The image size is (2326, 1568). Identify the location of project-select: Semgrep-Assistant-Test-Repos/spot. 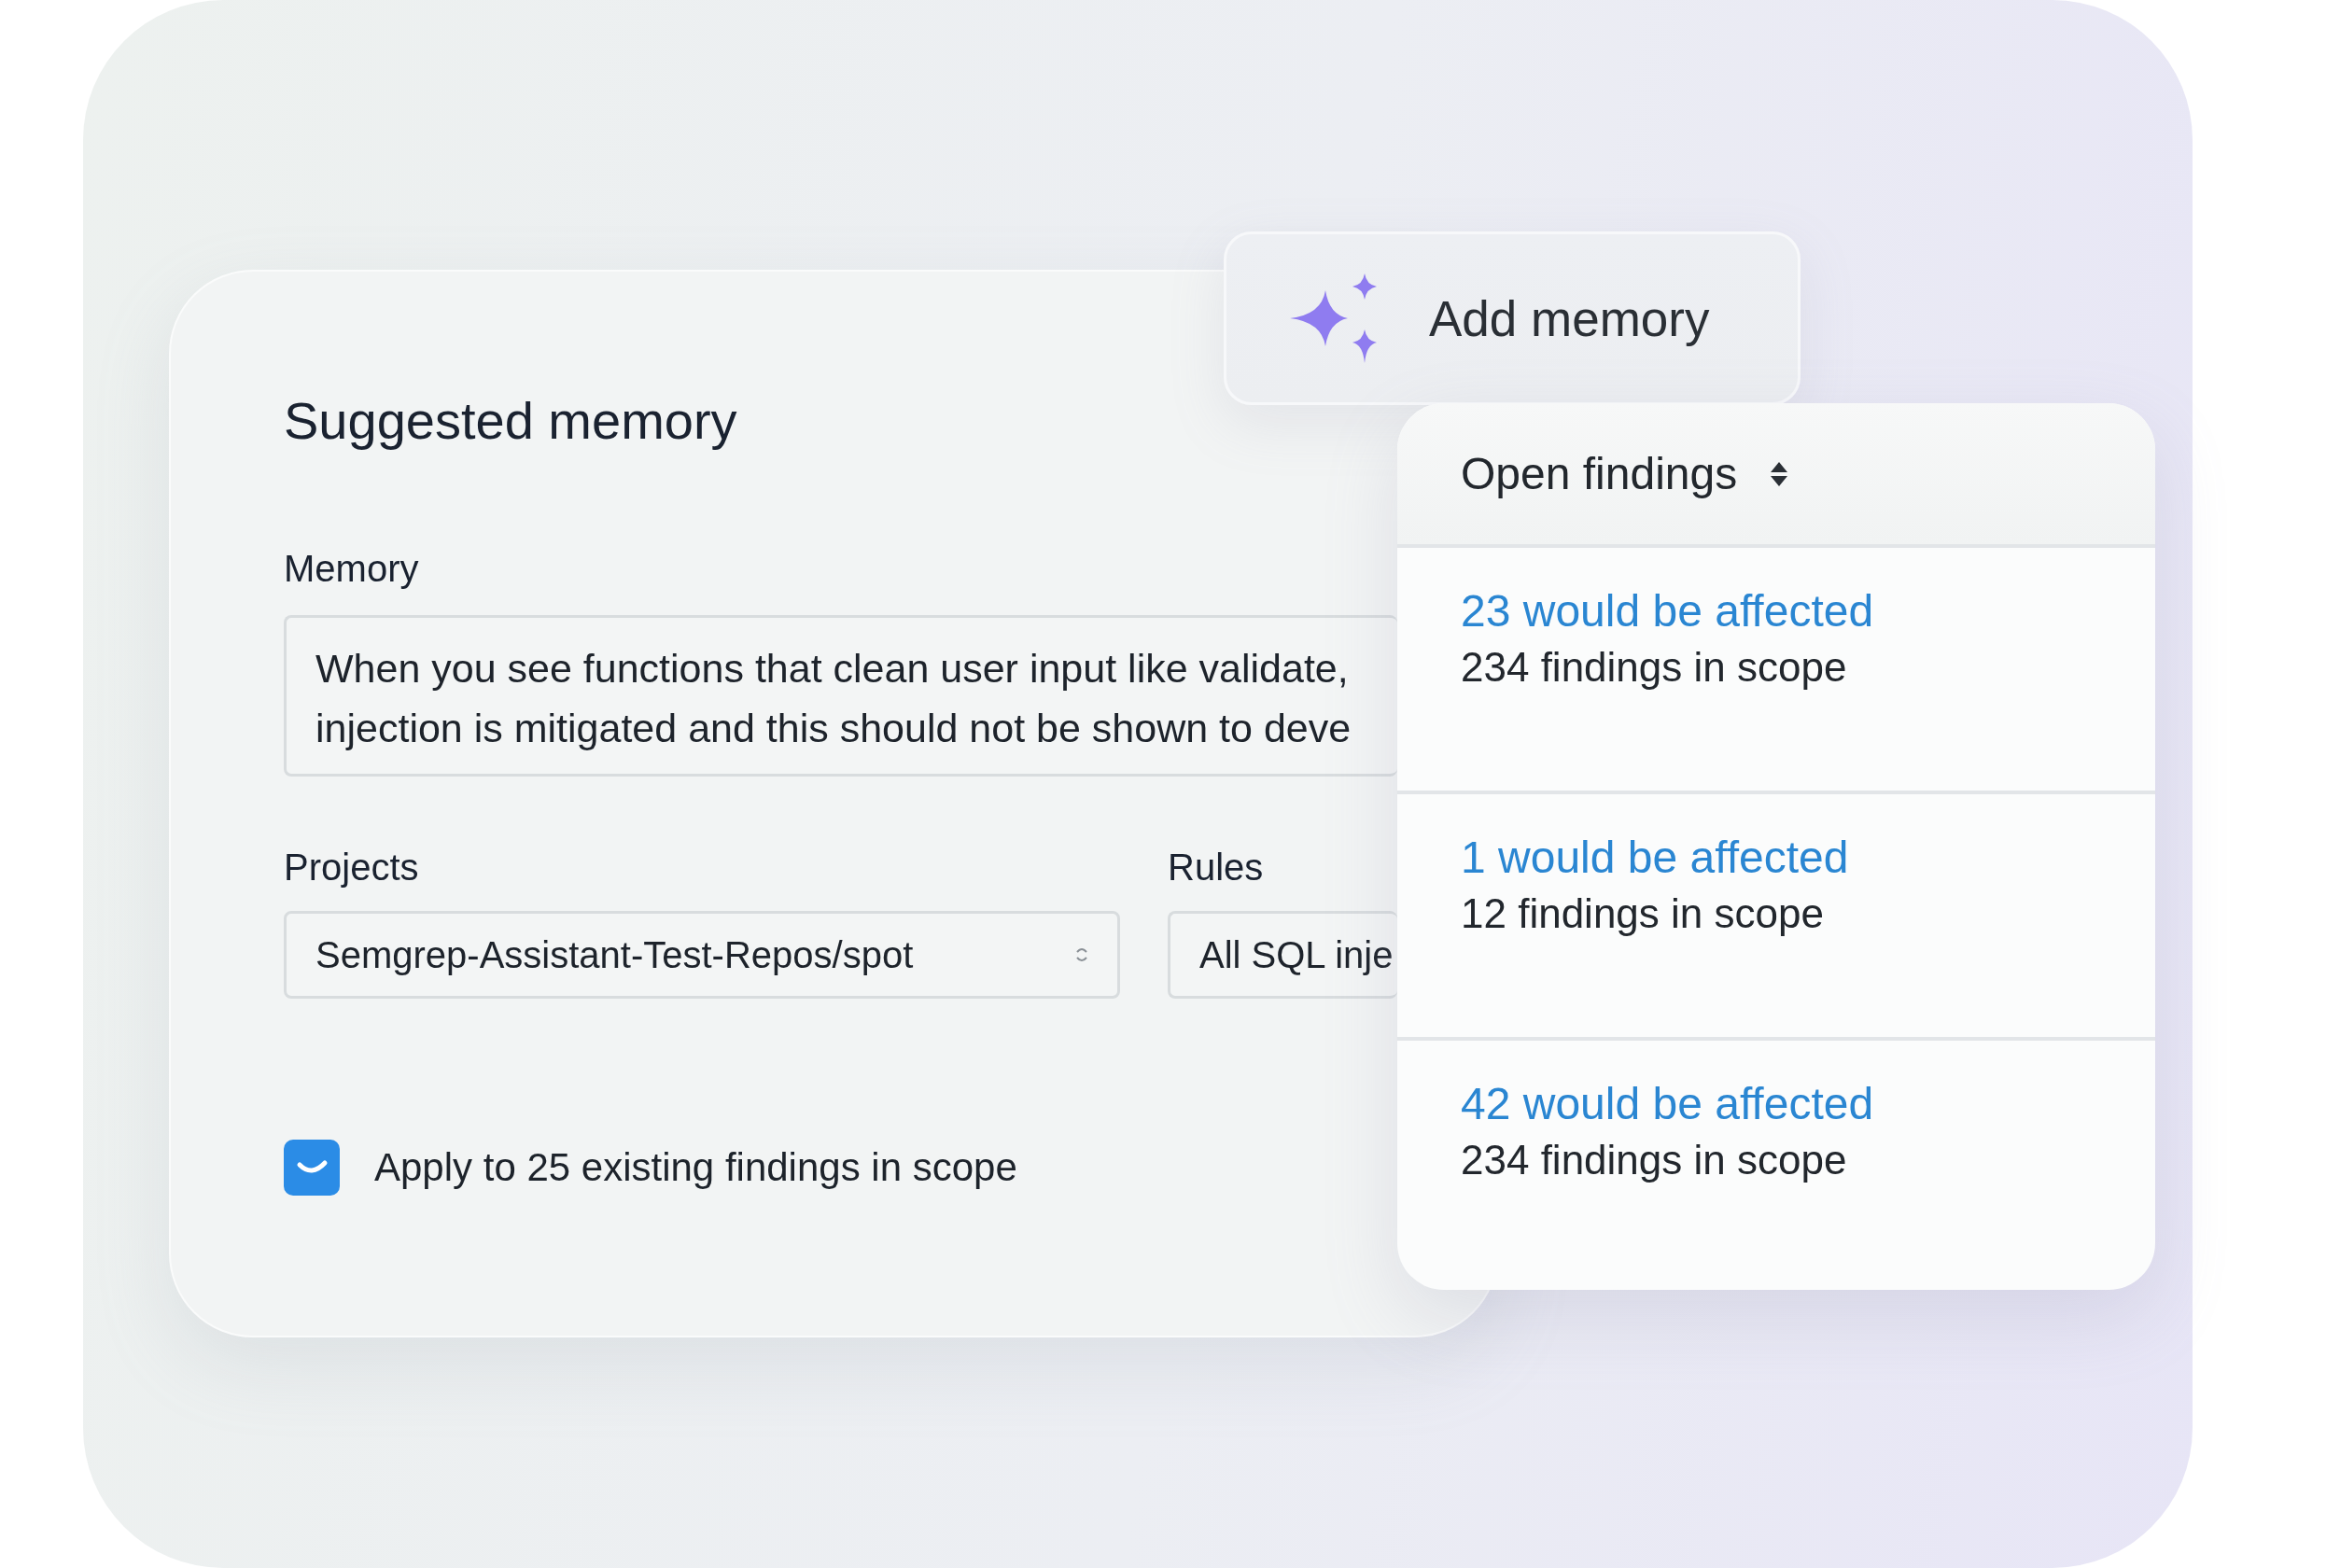
(702, 955).